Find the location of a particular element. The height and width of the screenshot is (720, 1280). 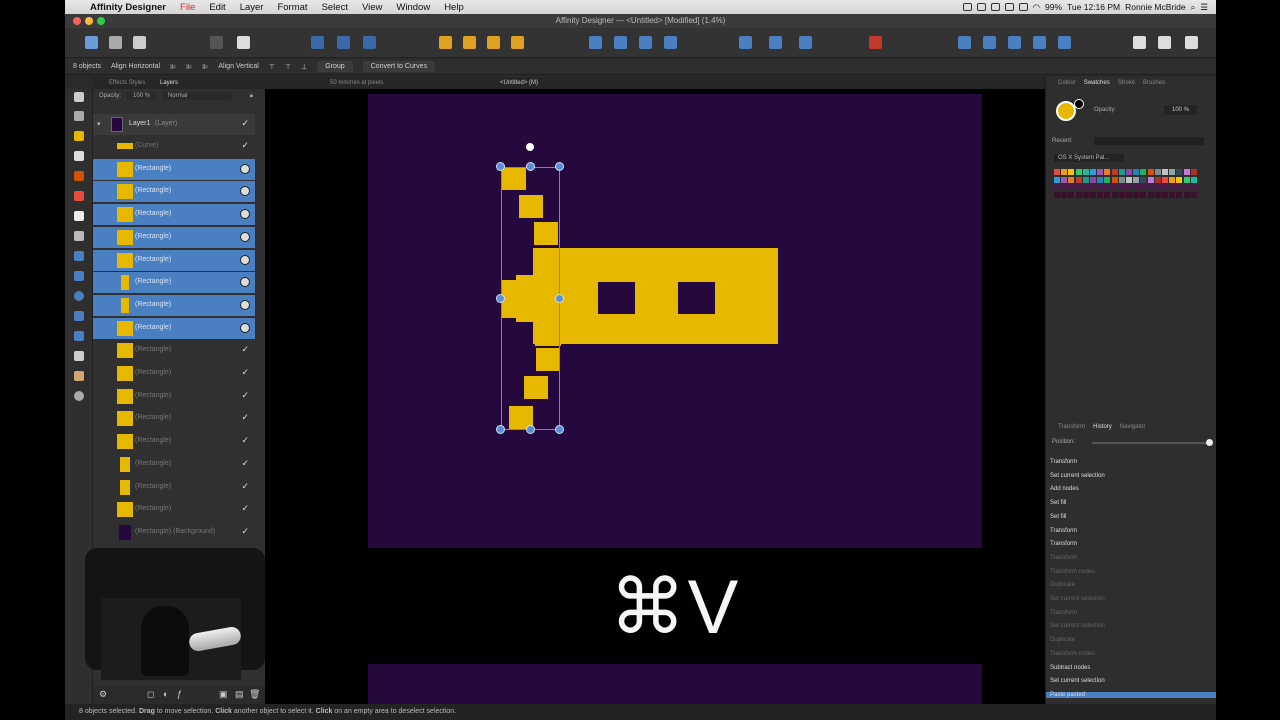

transparency-tool-icon is located at coordinates (79, 216).